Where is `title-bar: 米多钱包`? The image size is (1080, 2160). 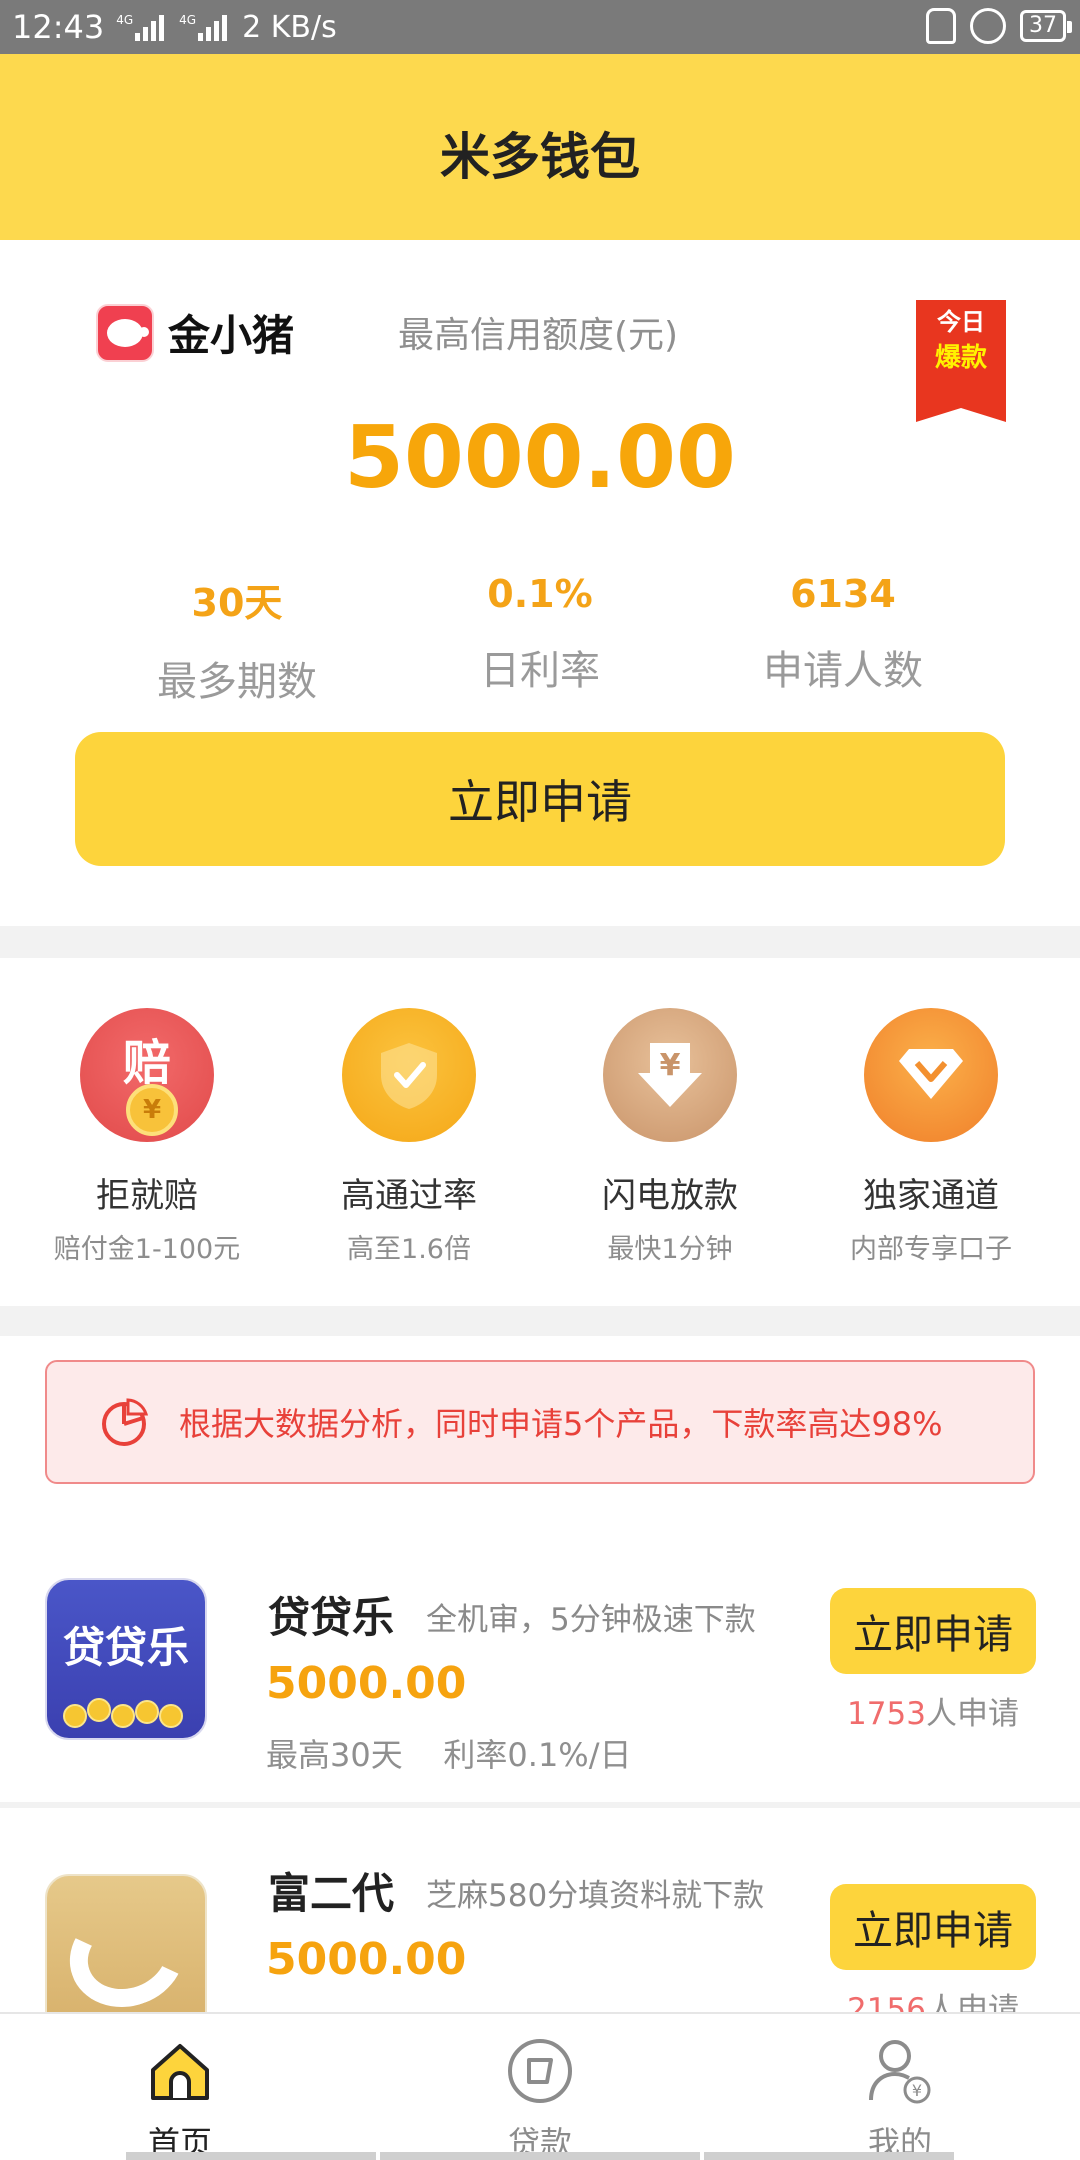 title-bar: 米多钱包 is located at coordinates (540, 147).